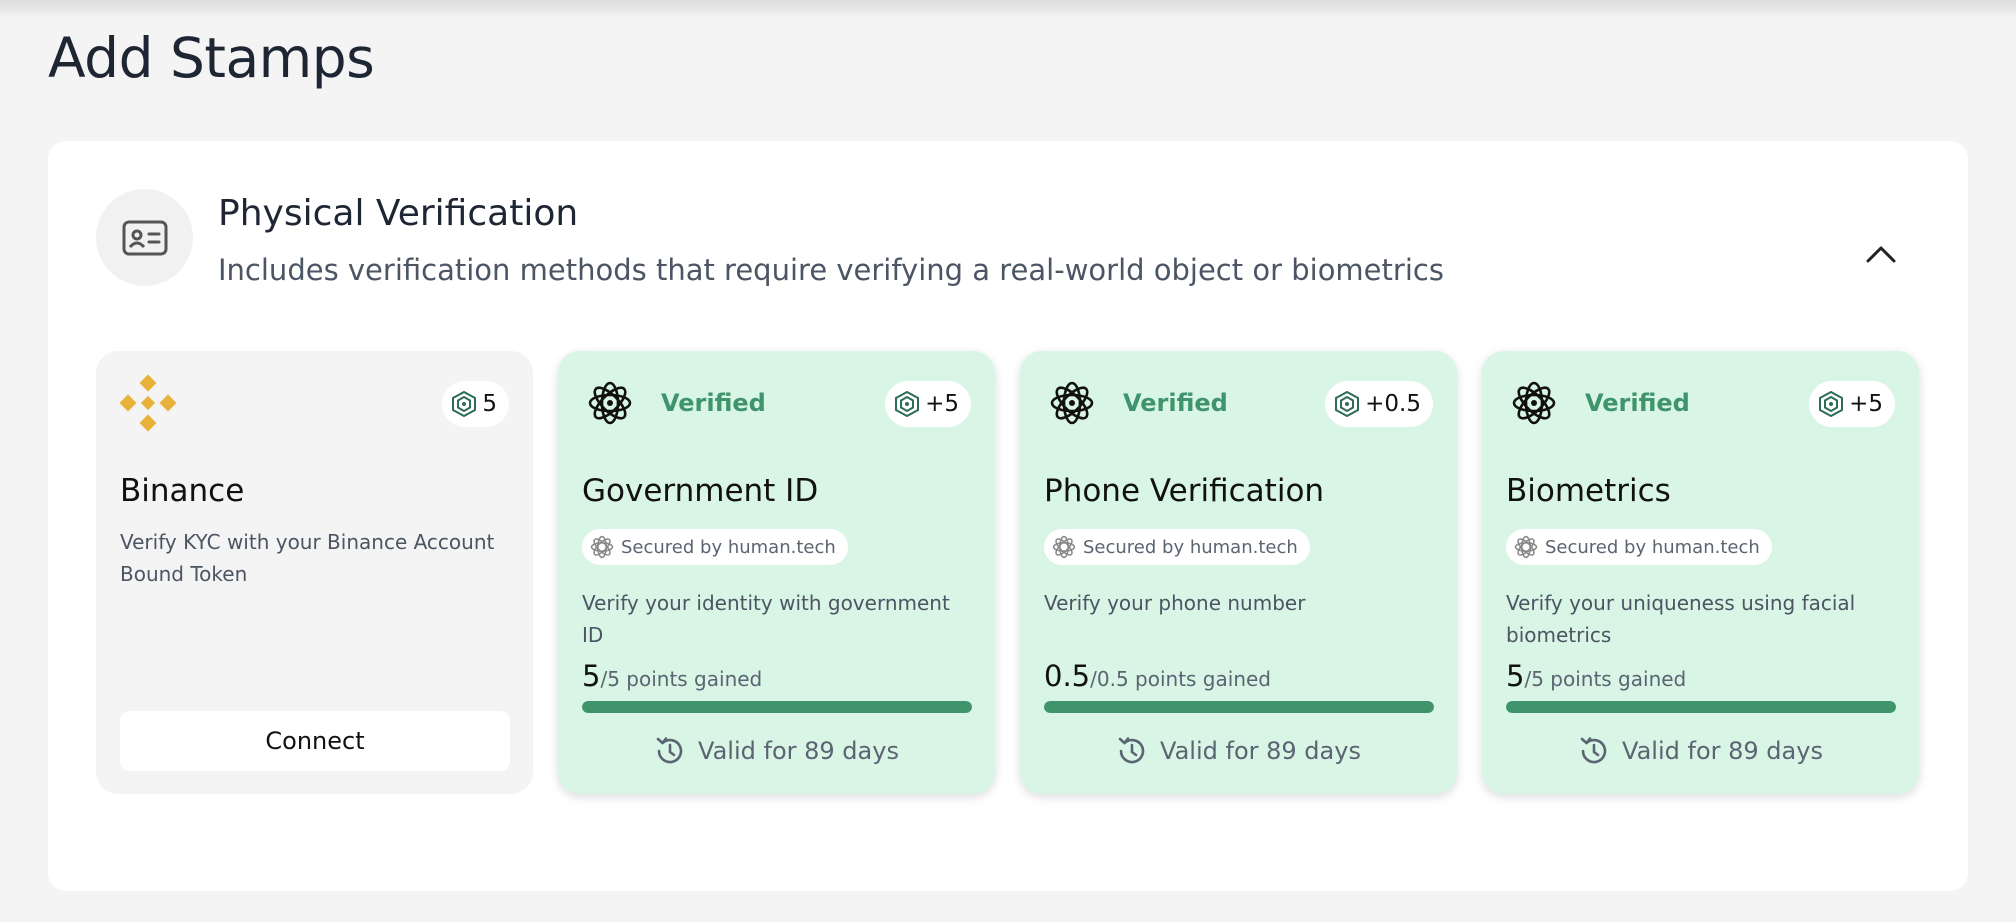  I want to click on points-badge: +0.5, so click(1379, 404).